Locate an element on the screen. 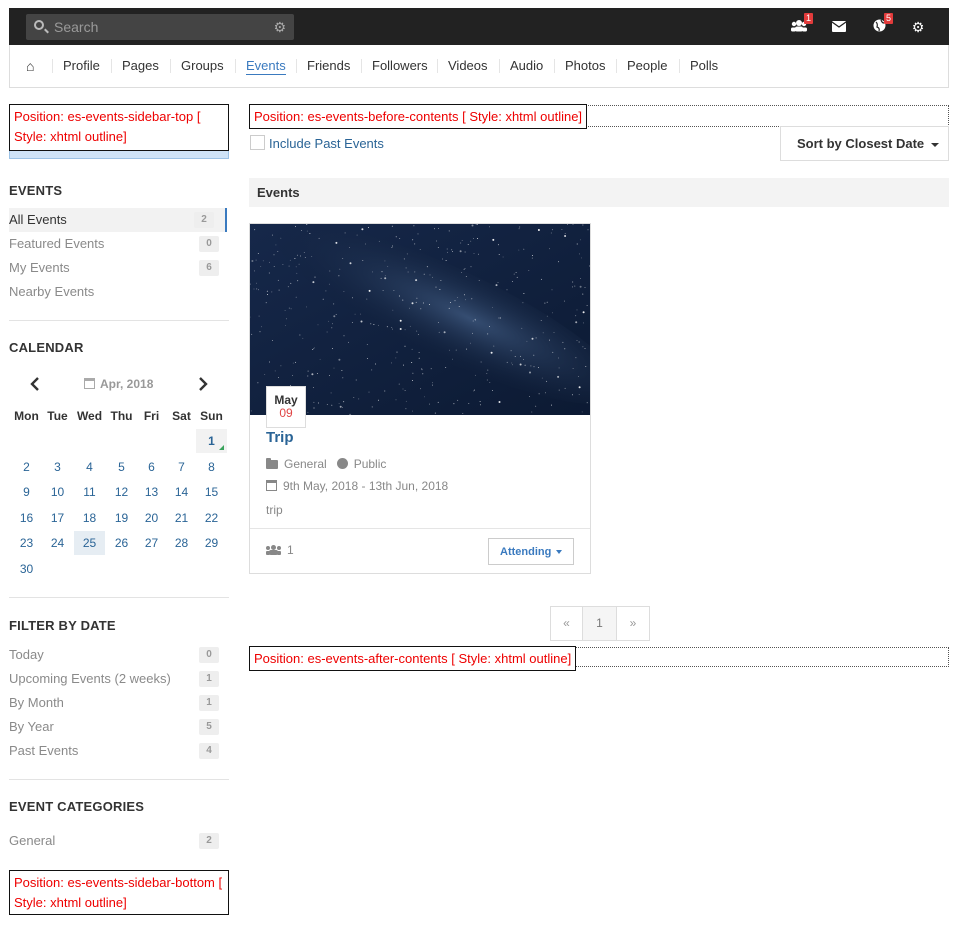 The image size is (960, 926). calendar-day: 14 is located at coordinates (181, 492).